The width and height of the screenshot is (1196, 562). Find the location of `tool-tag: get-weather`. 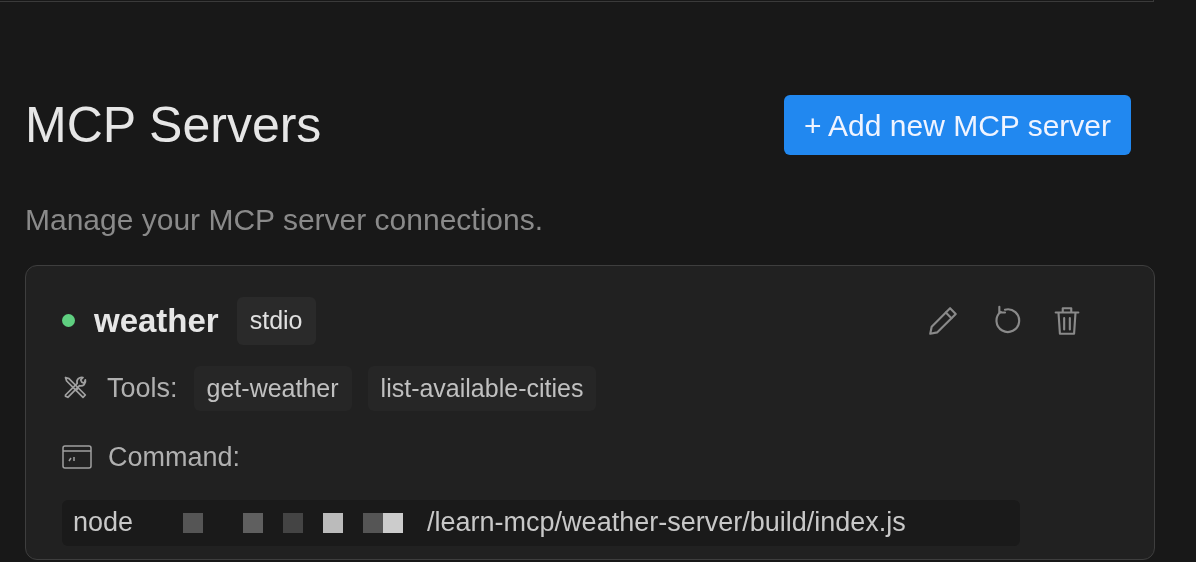

tool-tag: get-weather is located at coordinates (272, 388).